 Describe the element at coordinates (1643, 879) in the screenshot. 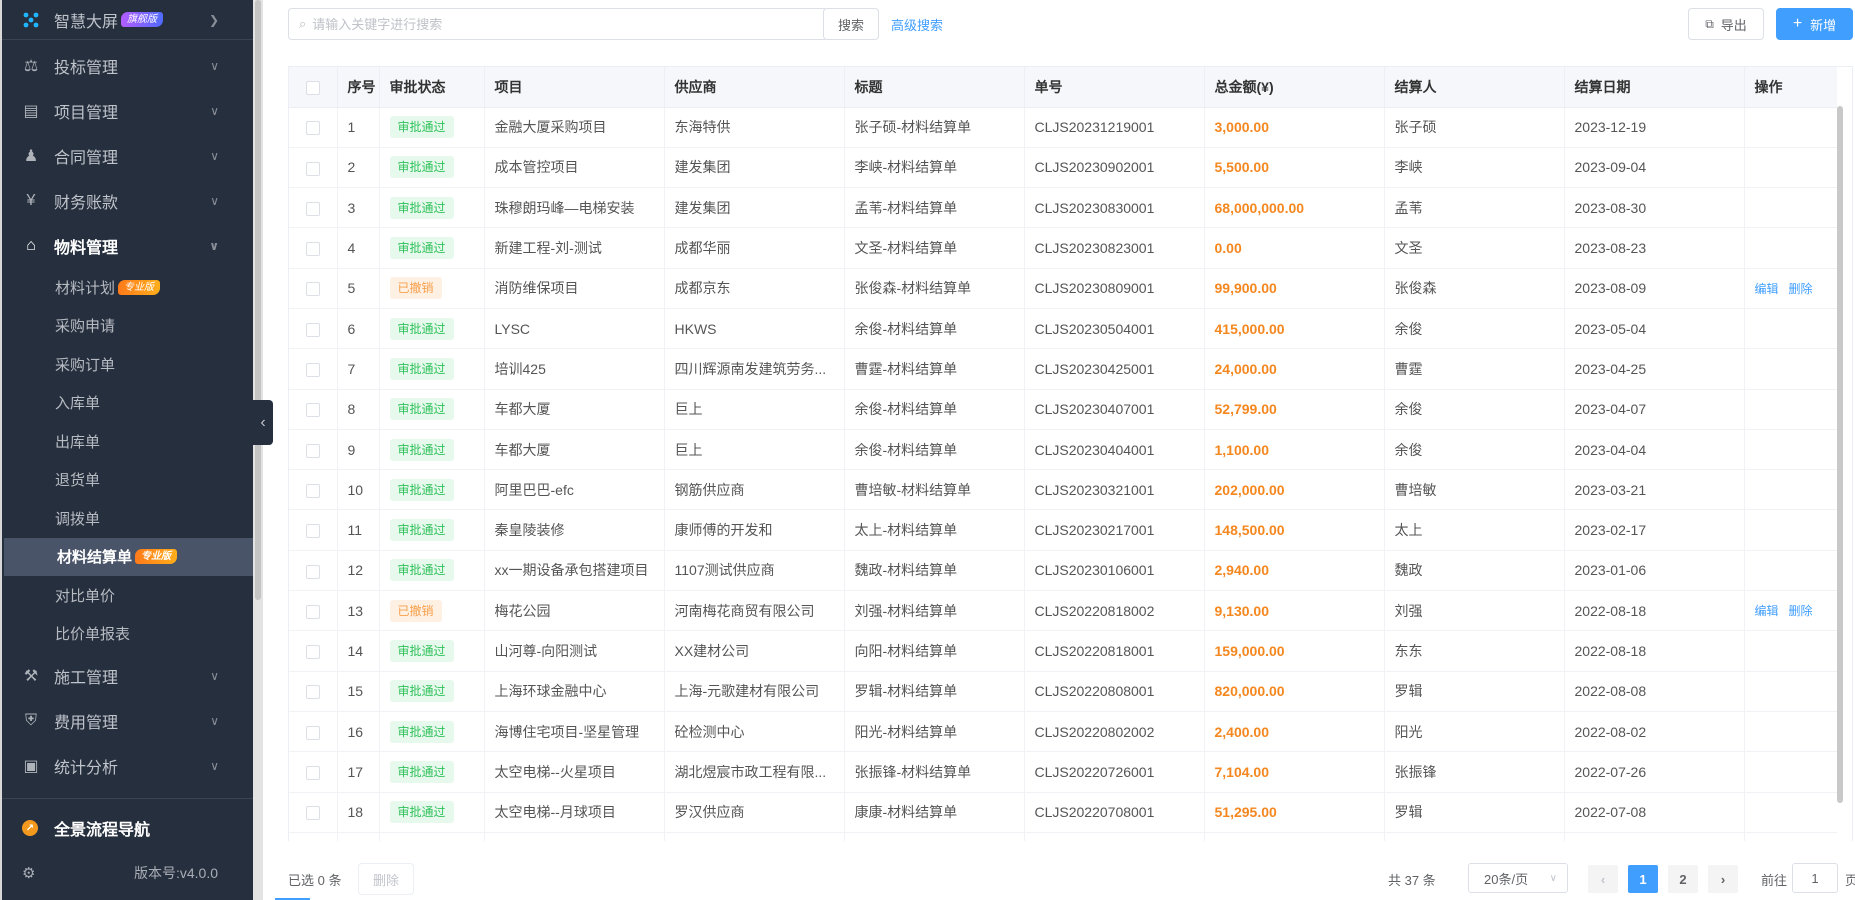

I see `page-button-1: 1` at that location.